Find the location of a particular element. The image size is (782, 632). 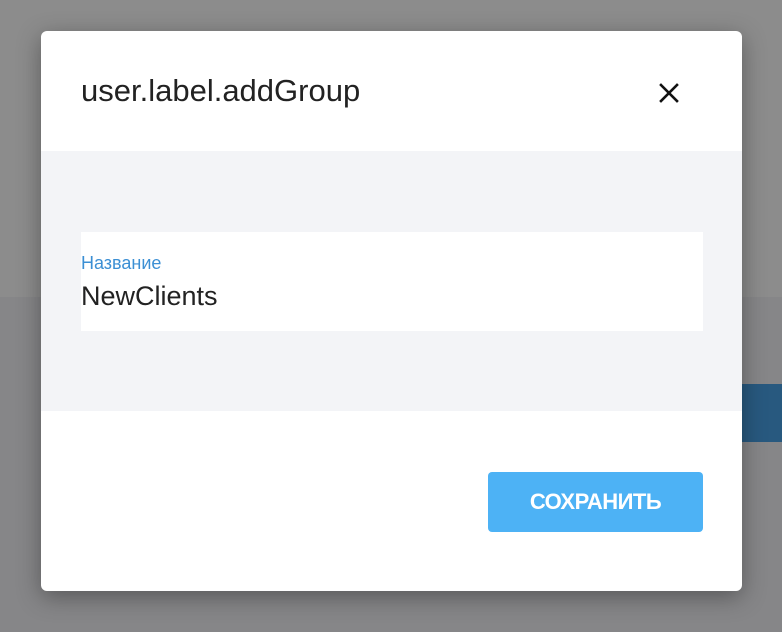

close-icon is located at coordinates (669, 93).